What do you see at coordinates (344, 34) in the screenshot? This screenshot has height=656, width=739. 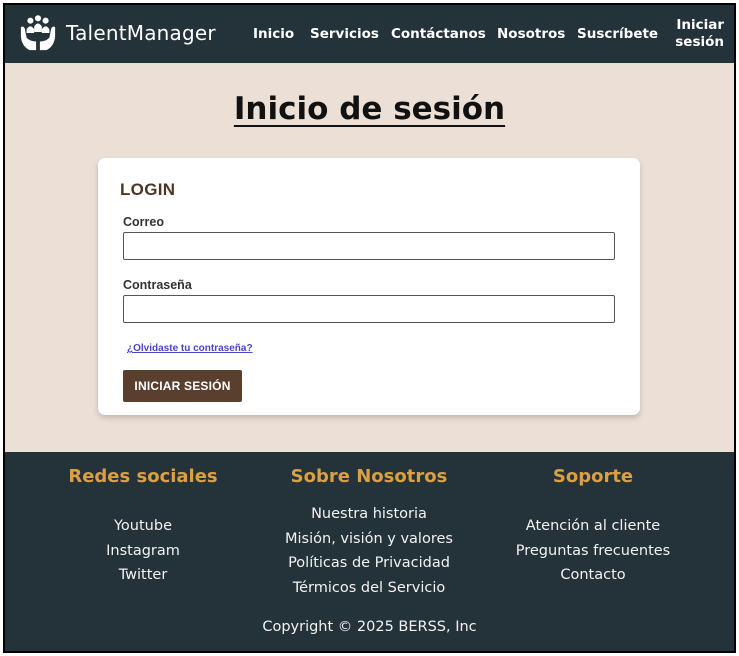 I see `nav-servicios: Servicios` at bounding box center [344, 34].